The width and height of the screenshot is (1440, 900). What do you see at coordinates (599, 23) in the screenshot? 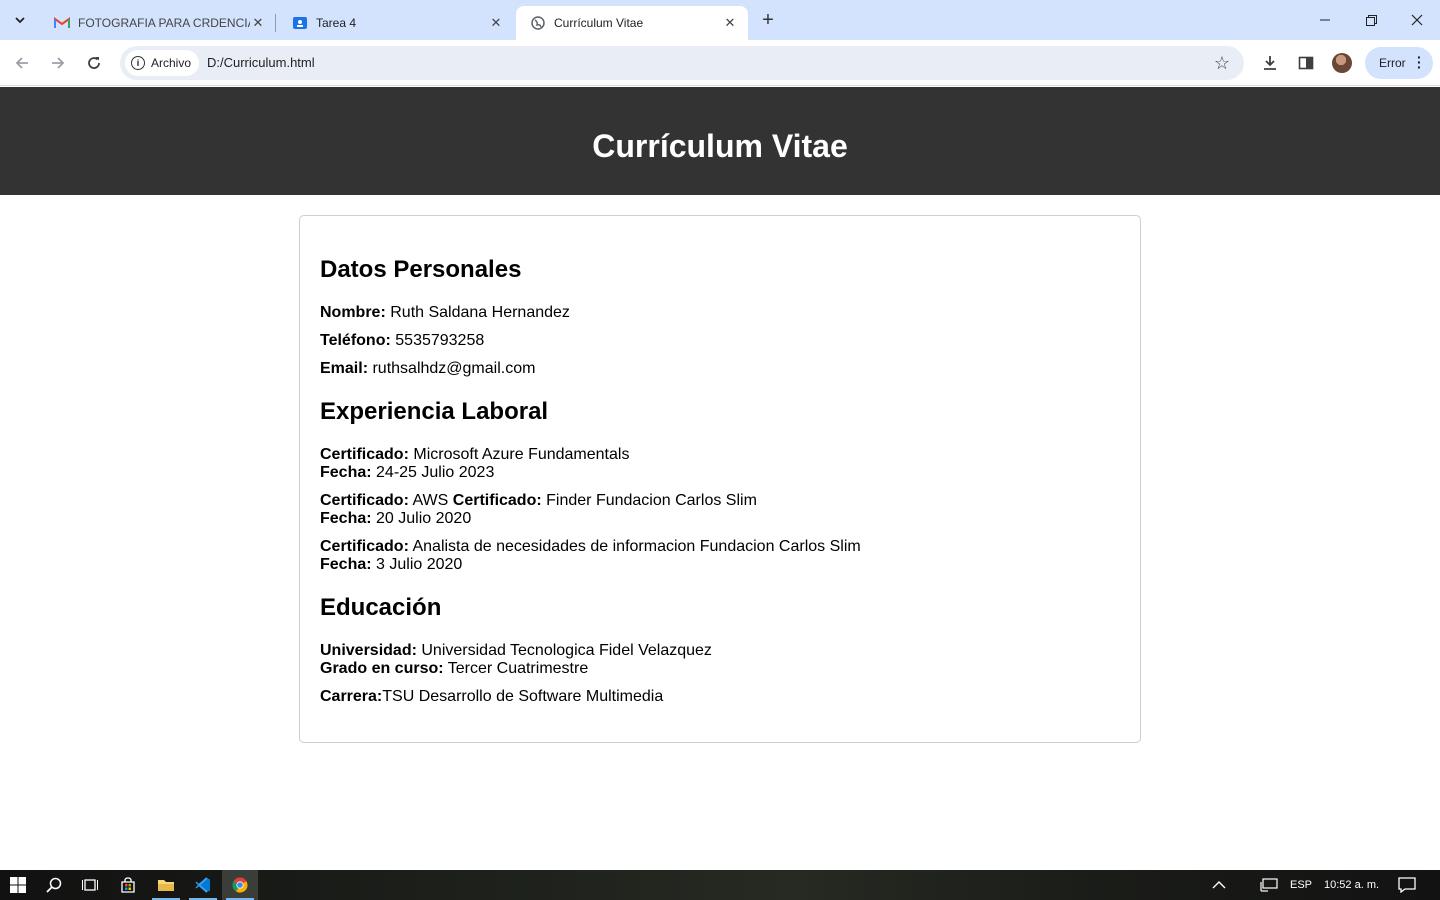
I see `tab-title: Currículum Vitae` at bounding box center [599, 23].